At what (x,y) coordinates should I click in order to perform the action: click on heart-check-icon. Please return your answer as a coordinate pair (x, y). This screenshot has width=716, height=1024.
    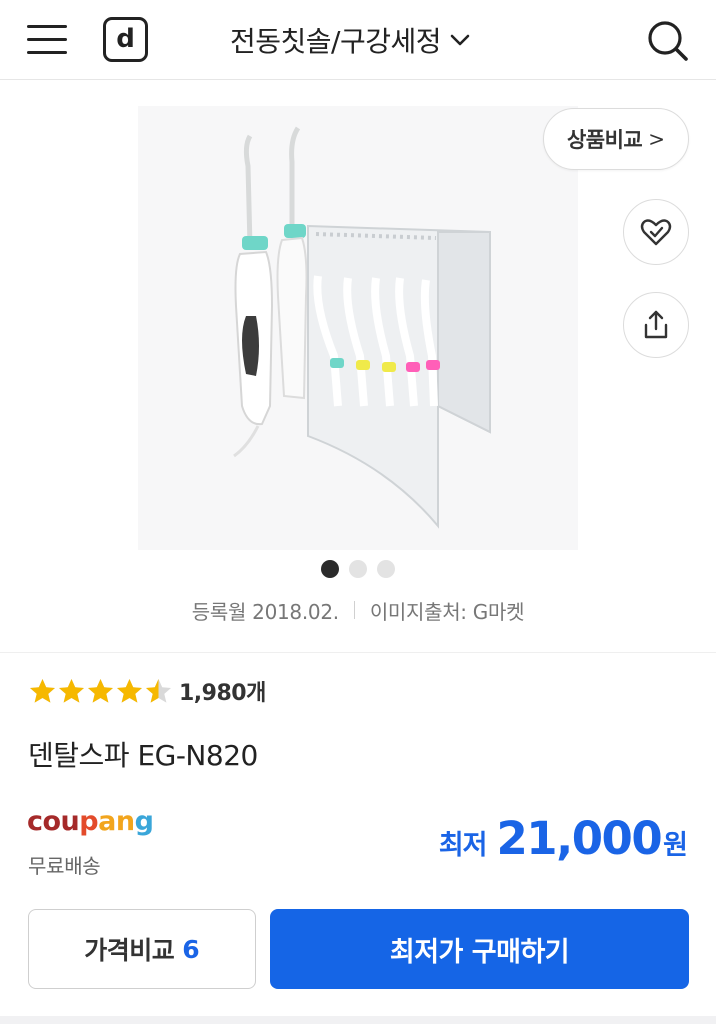
    Looking at the image, I should click on (656, 232).